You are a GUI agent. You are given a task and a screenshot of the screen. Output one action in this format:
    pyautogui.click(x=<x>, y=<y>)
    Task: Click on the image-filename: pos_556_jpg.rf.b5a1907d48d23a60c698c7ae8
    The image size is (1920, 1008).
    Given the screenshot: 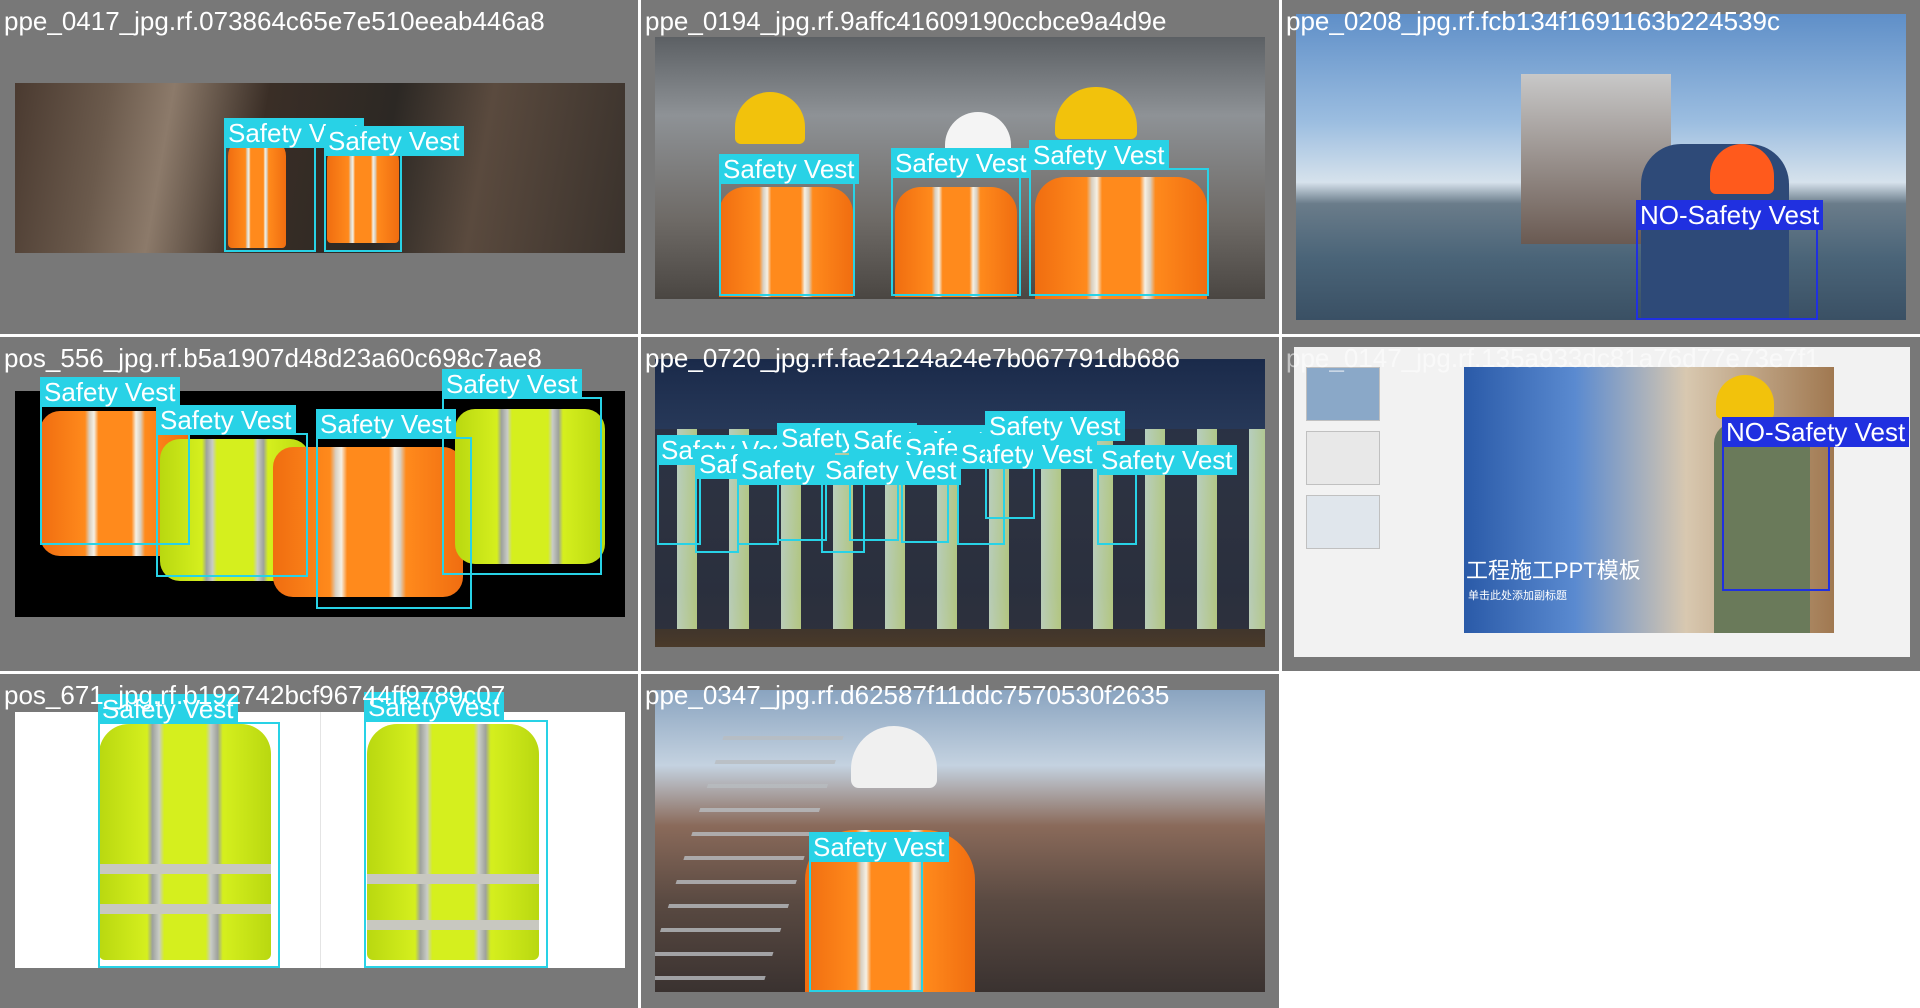 What is the action you would take?
    pyautogui.click(x=273, y=358)
    